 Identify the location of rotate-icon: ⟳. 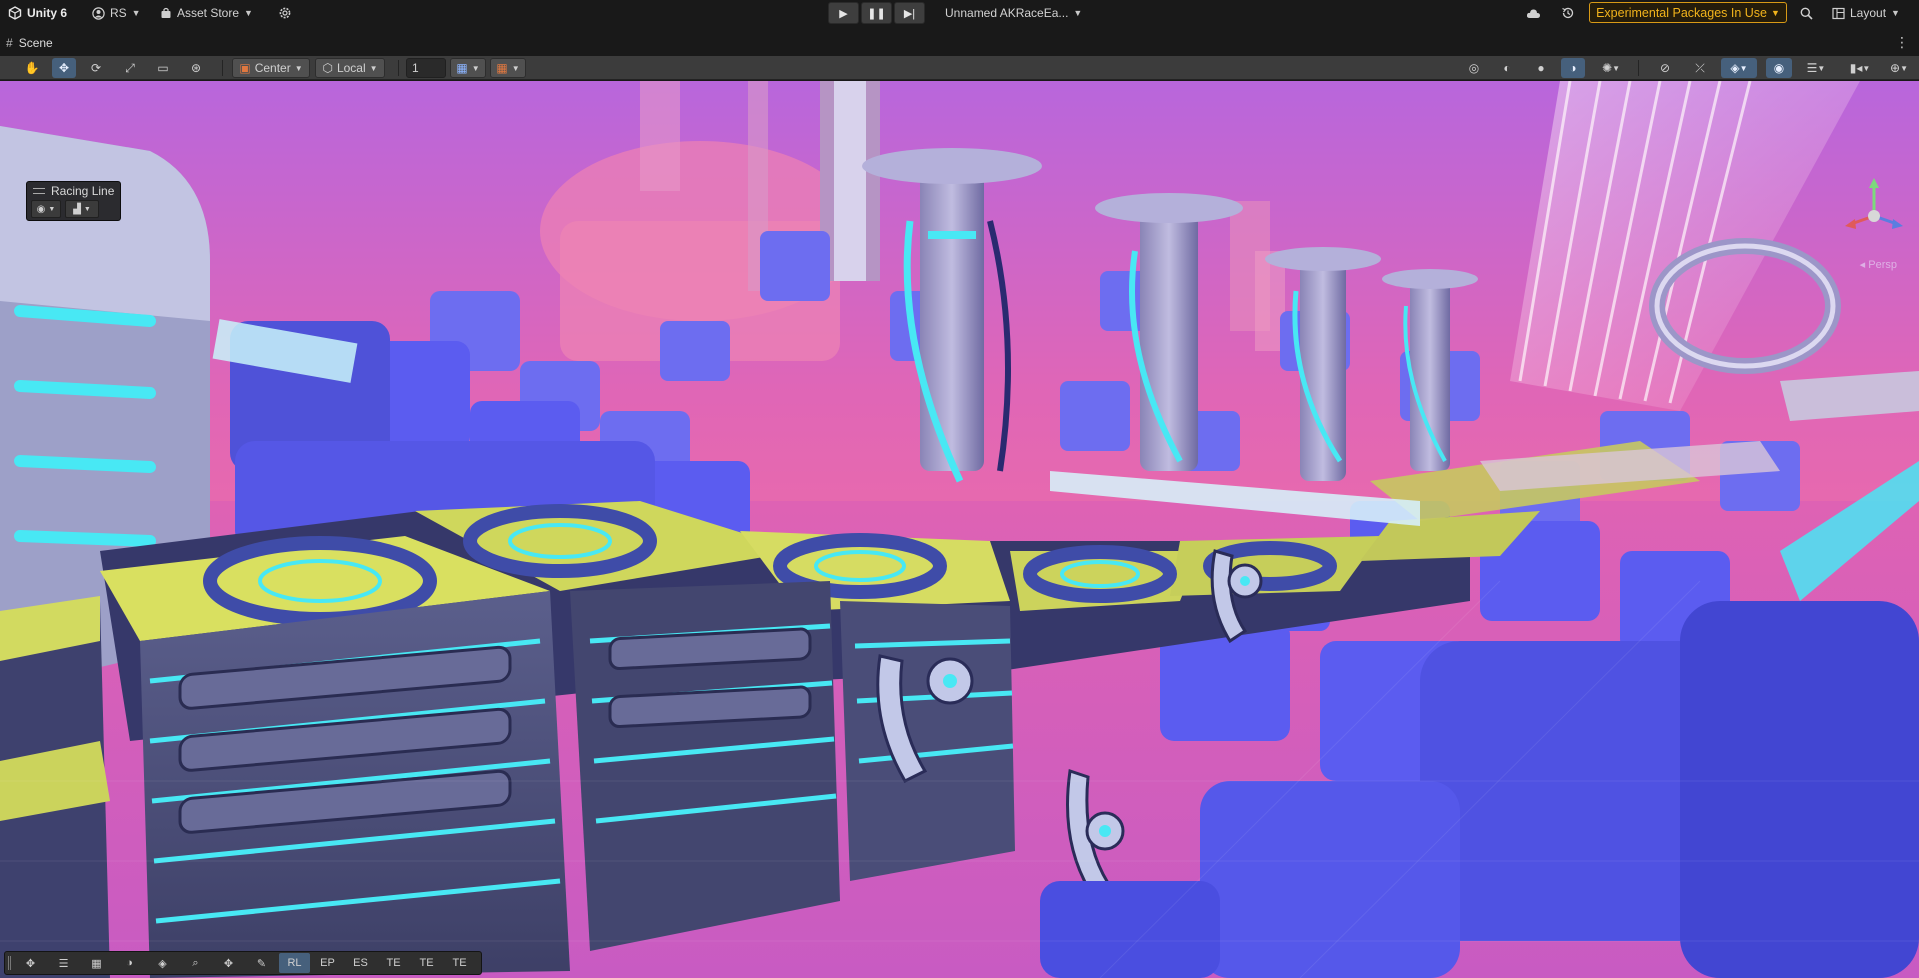
(96, 68).